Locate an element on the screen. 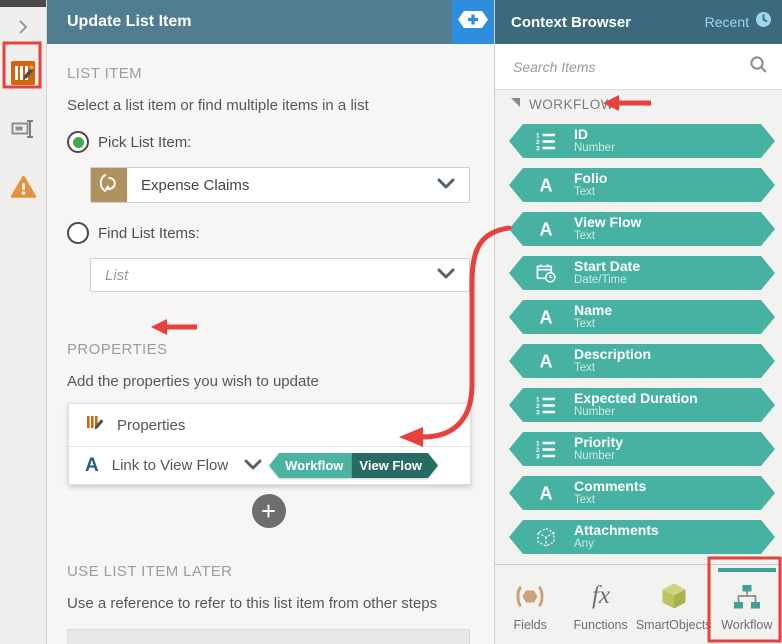  context-item: A Description Text is located at coordinates (642, 361).